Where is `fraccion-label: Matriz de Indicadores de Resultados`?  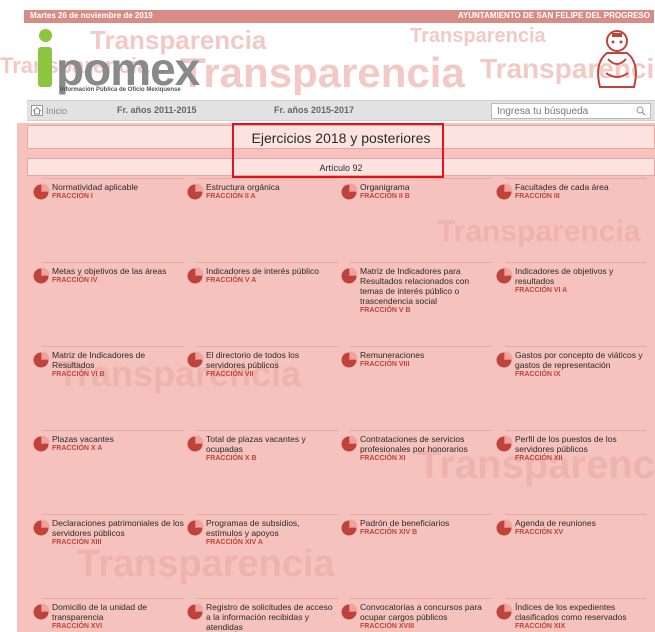
fraccion-label: Matriz de Indicadores de Resultados is located at coordinates (118, 360).